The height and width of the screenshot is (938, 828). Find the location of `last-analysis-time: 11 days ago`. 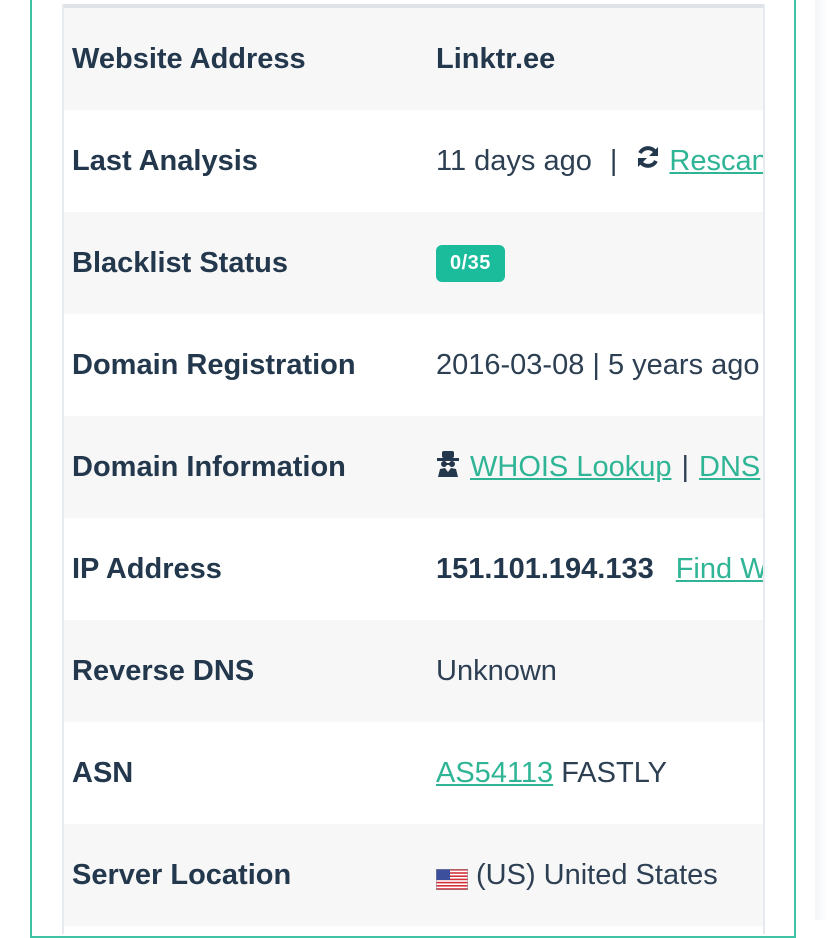

last-analysis-time: 11 days ago is located at coordinates (514, 160).